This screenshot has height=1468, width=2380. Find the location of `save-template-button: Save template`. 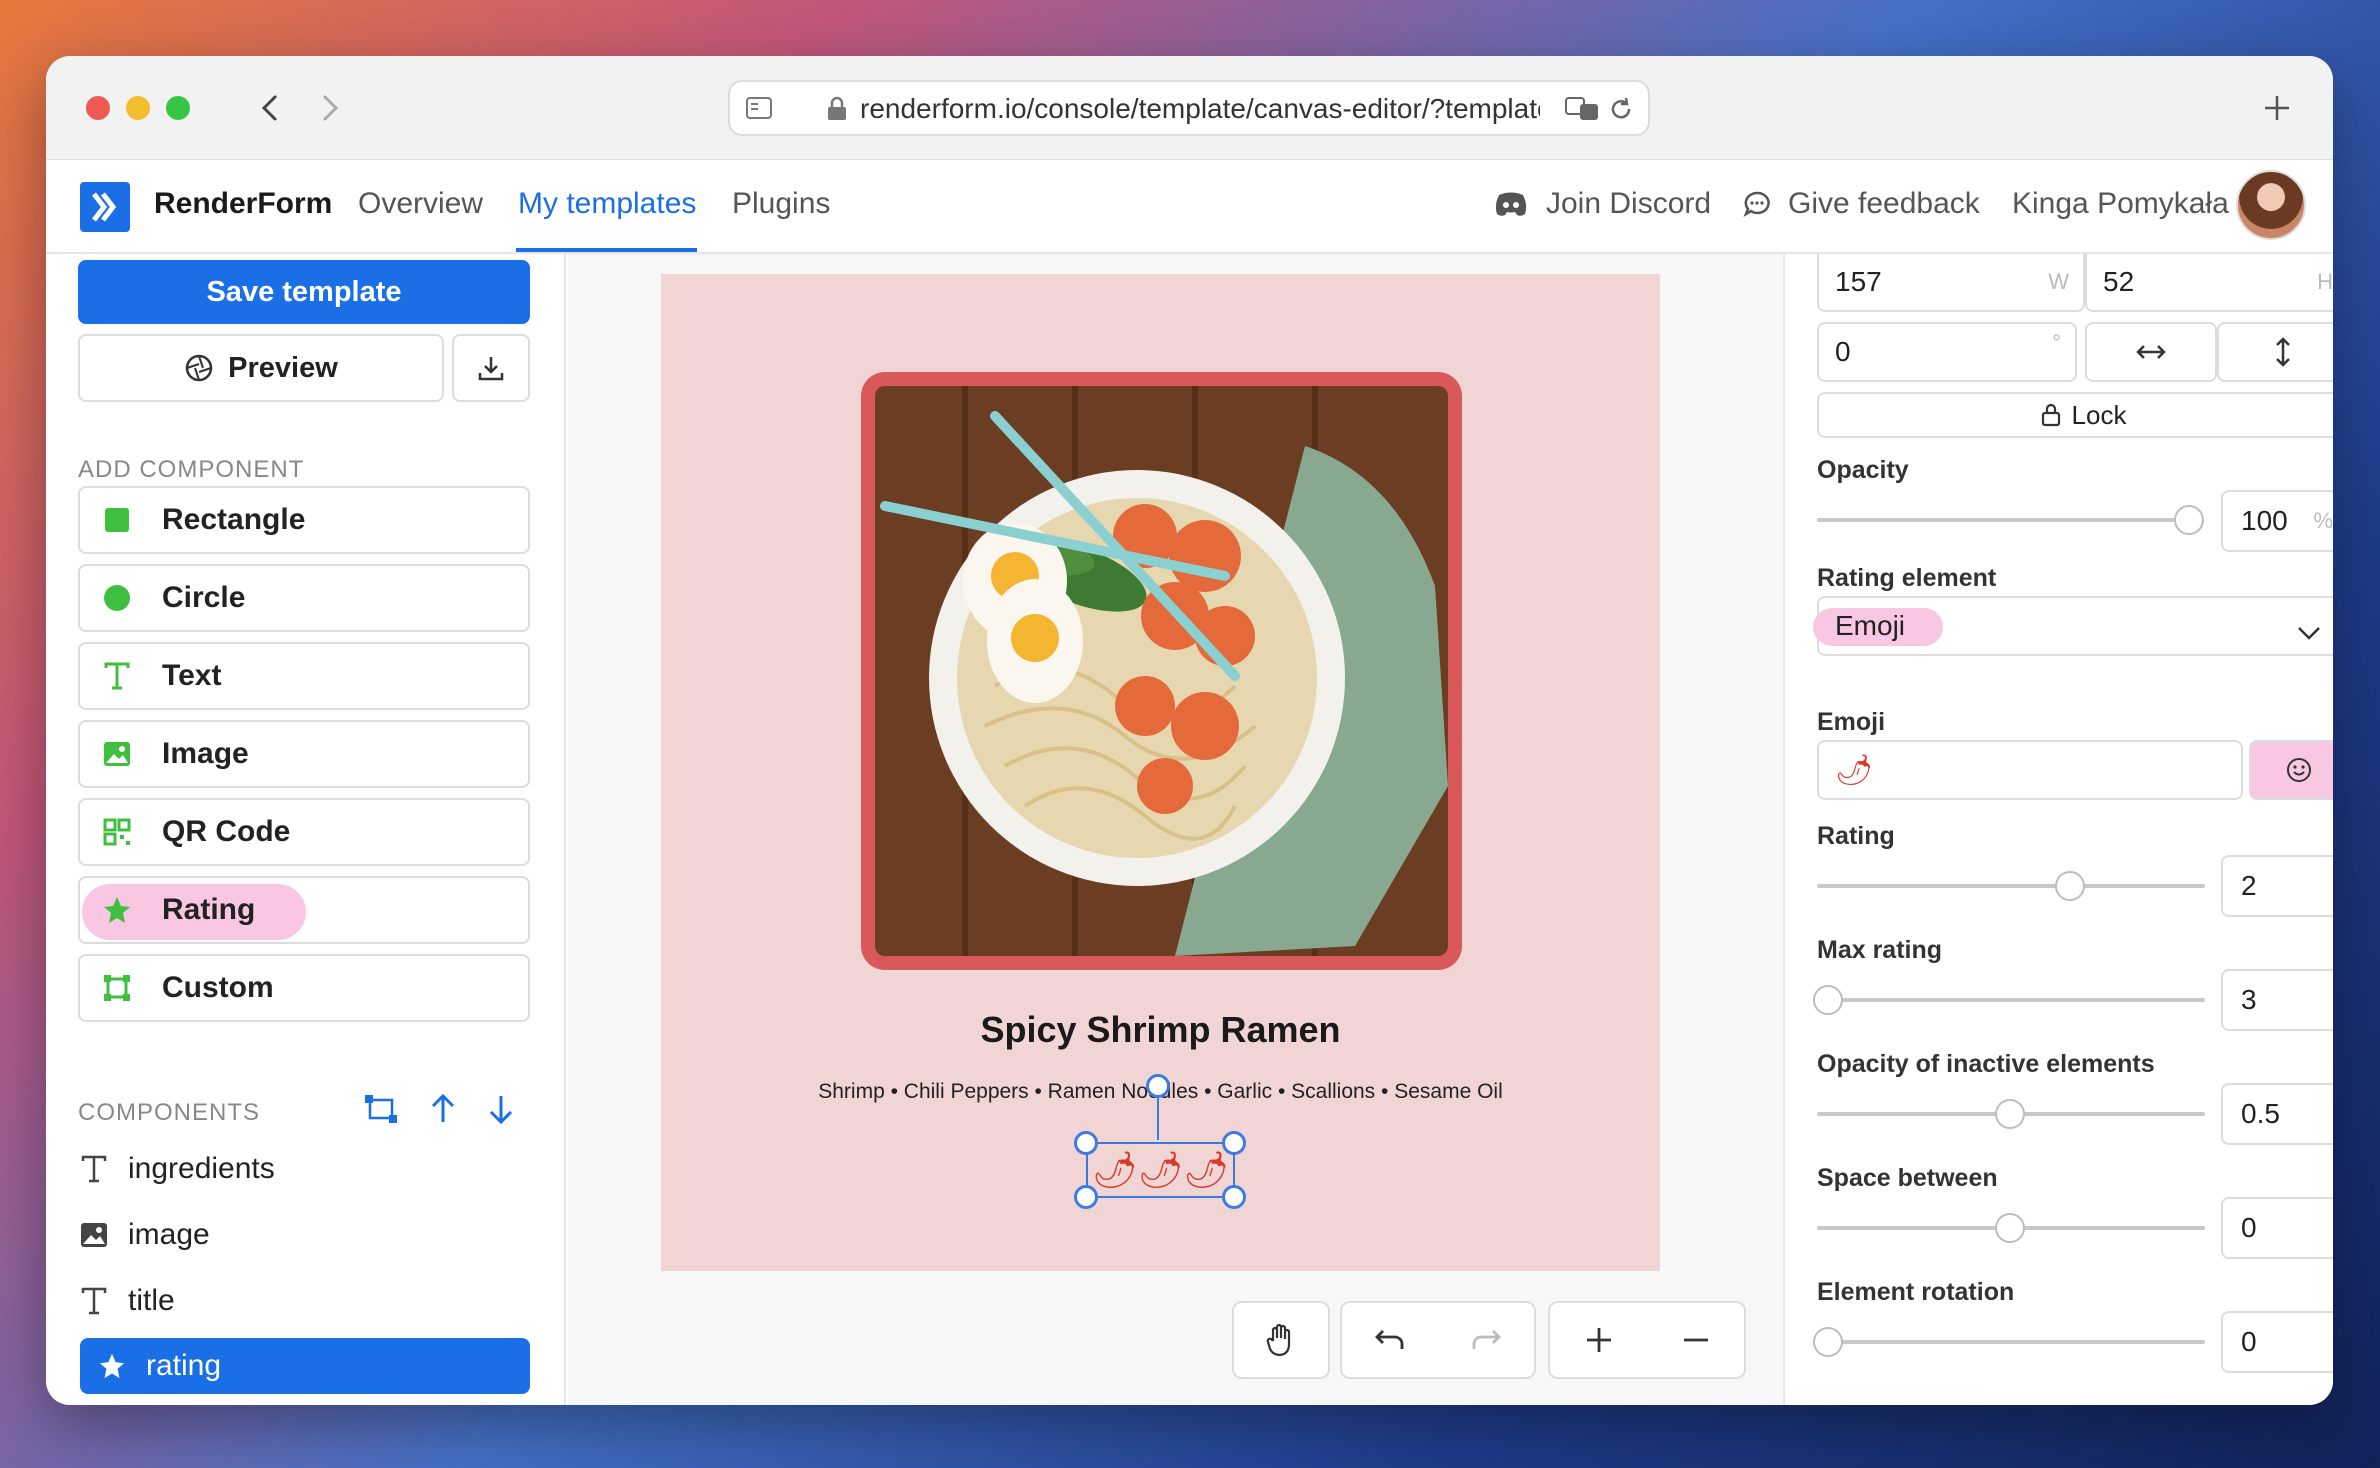

save-template-button: Save template is located at coordinates (304, 292).